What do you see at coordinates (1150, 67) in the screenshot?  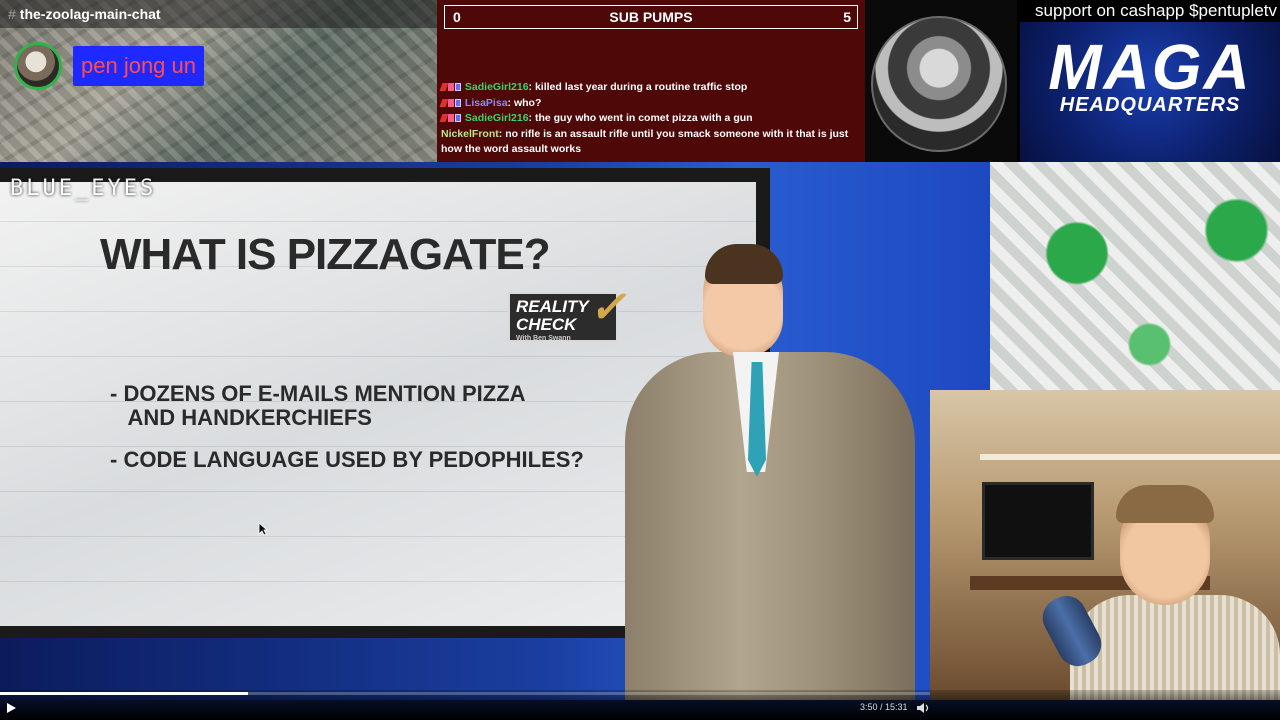 I see `maga-logo-big: MAGA` at bounding box center [1150, 67].